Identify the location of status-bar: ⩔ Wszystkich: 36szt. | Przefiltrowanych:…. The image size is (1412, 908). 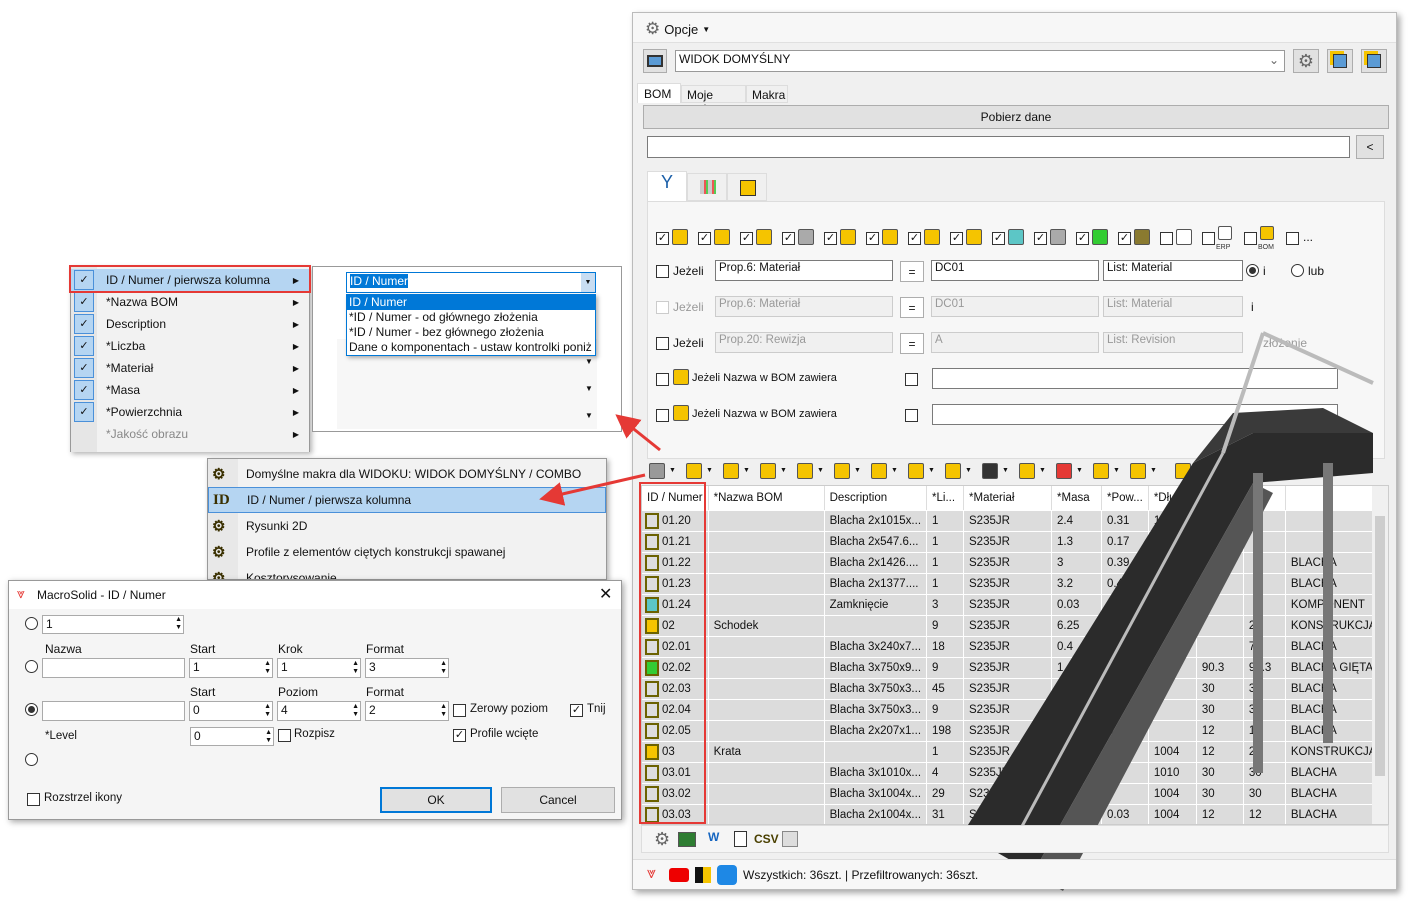
(1014, 874).